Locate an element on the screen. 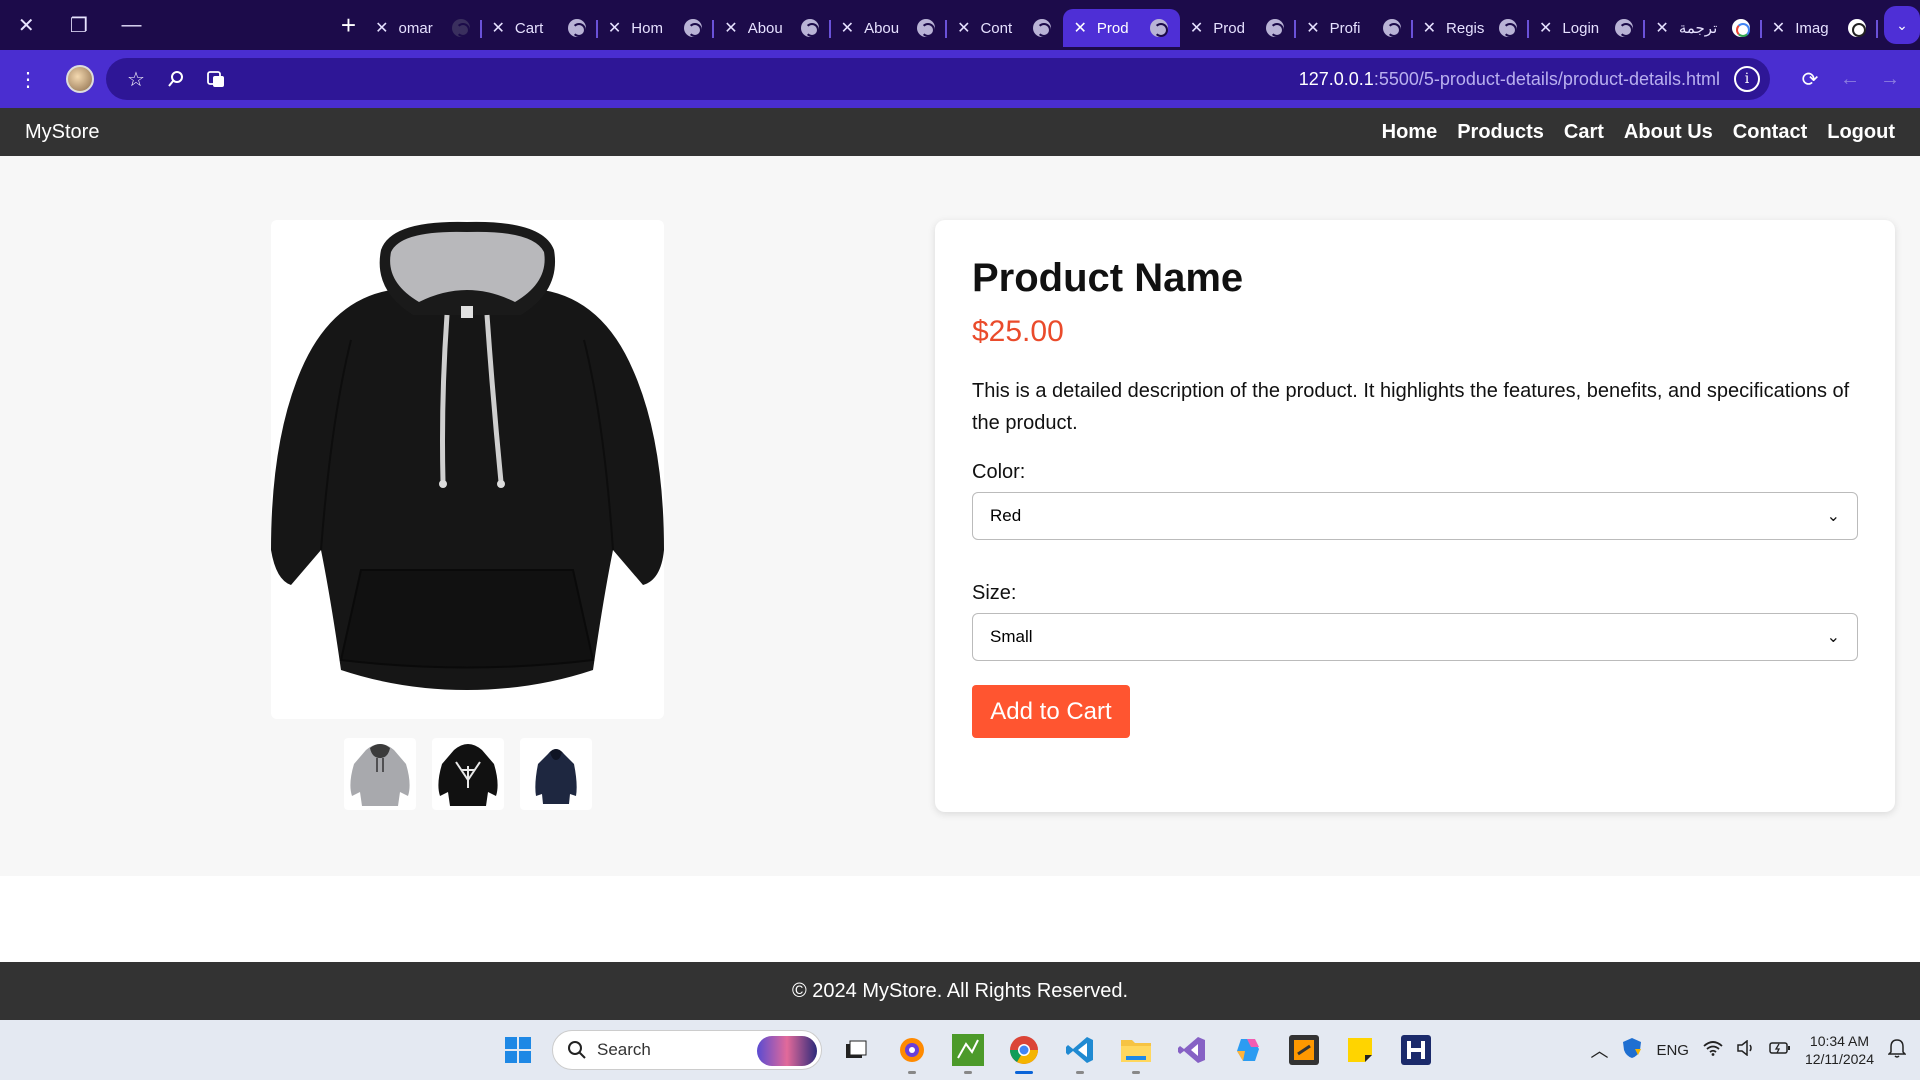  menu-dots-icon: ⋮ is located at coordinates (28, 79).